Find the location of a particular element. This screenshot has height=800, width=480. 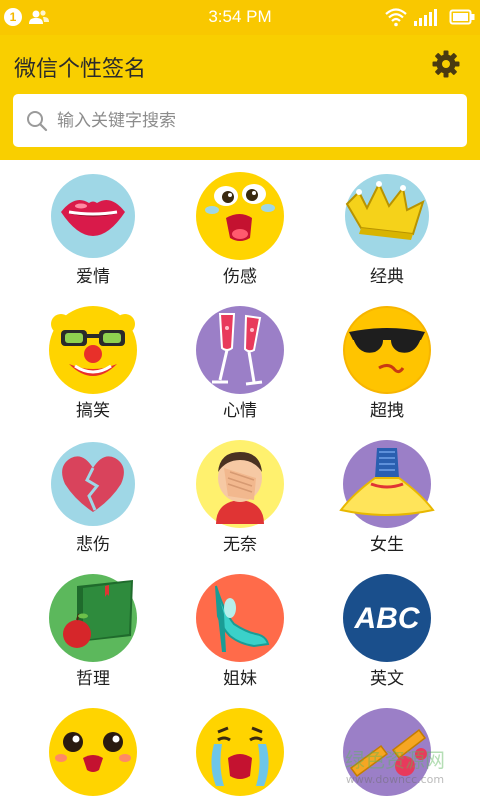

category-love: 爱情 is located at coordinates (93, 227).